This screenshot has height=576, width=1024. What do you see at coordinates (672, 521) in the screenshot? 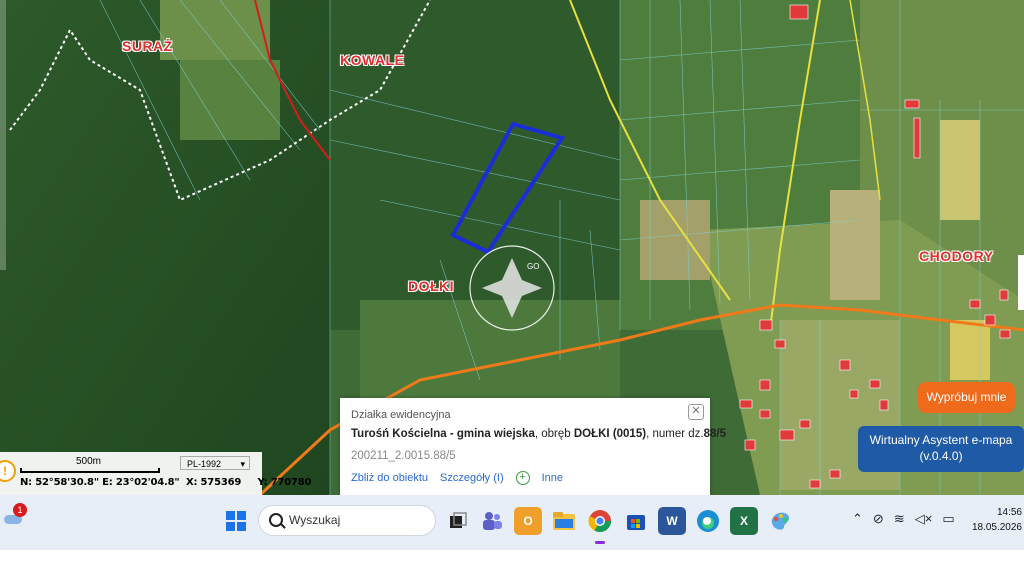
I see `word-icon: W` at bounding box center [672, 521].